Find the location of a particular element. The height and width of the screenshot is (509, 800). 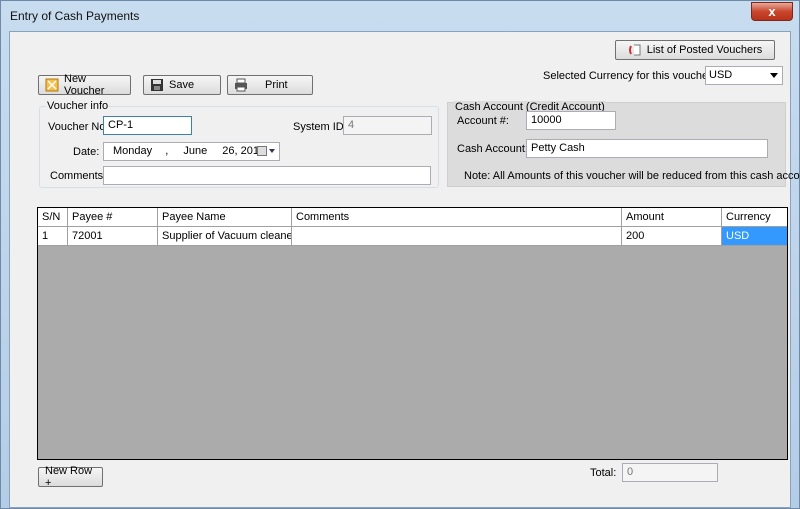

new-voucher-button: New Voucher is located at coordinates (84, 85).